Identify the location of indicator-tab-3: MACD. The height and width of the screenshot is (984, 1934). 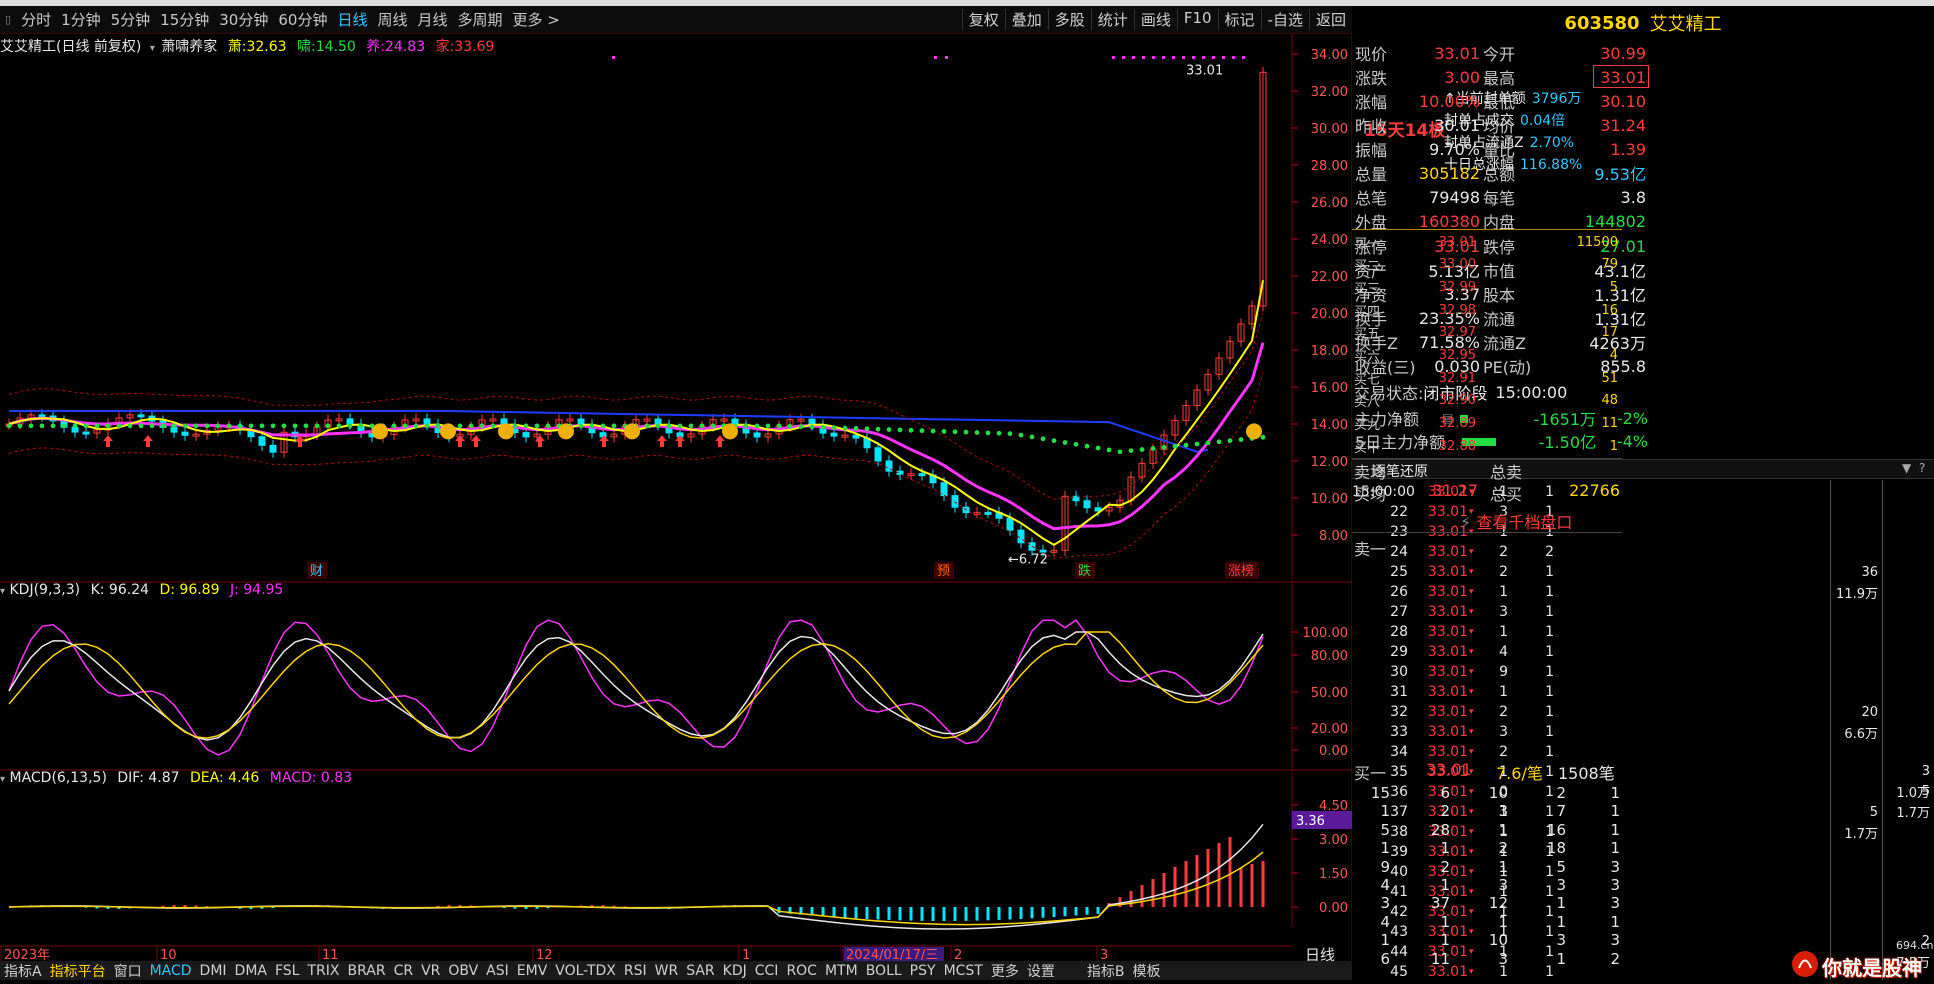
(171, 971).